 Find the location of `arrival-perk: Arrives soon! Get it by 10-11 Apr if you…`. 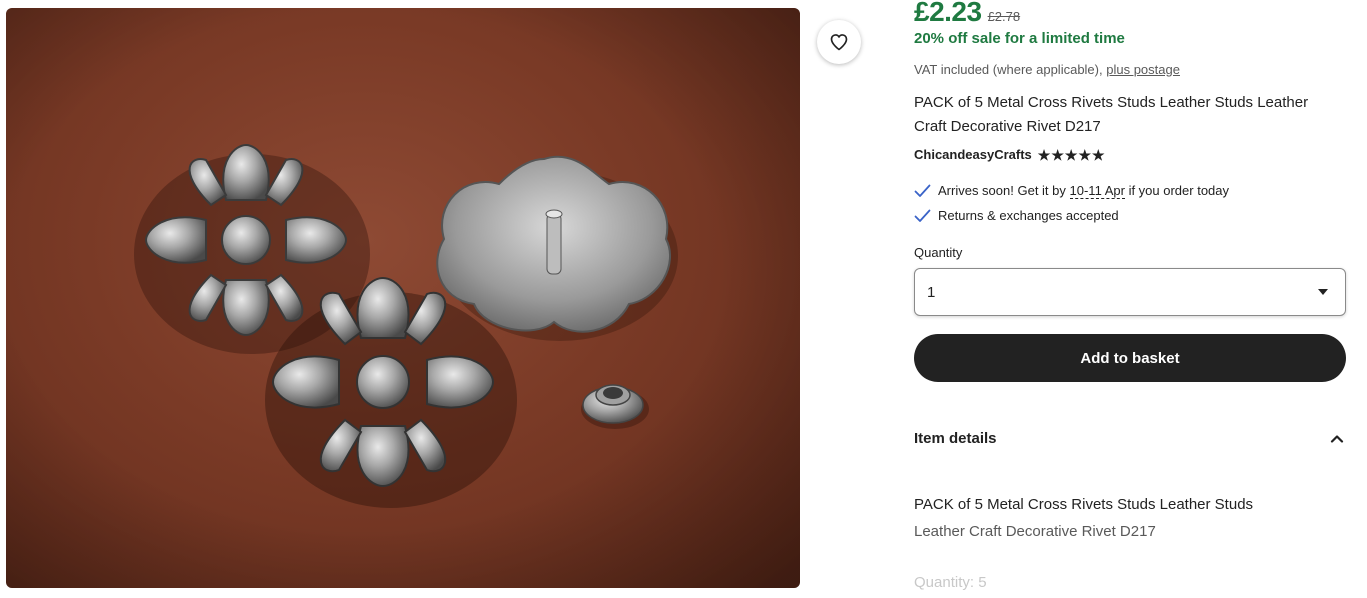

arrival-perk: Arrives soon! Get it by 10-11 Apr if you… is located at coordinates (1072, 191).